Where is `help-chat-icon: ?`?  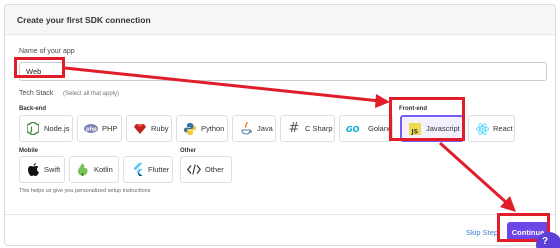
help-chat-icon: ? is located at coordinates (548, 240).